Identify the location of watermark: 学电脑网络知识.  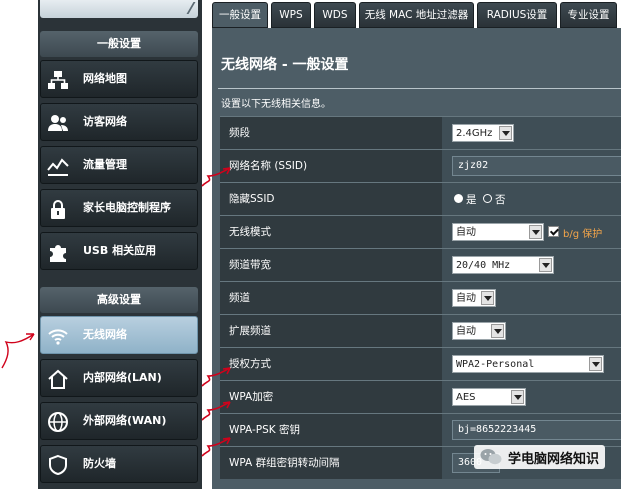
(539, 457).